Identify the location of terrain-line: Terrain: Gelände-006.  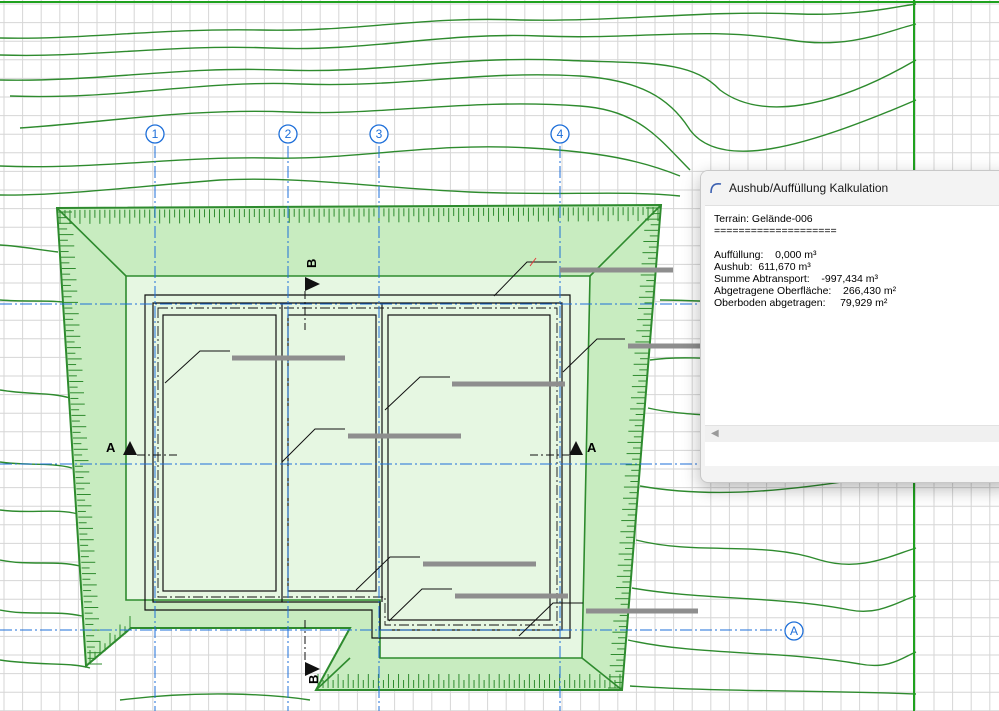
(763, 219).